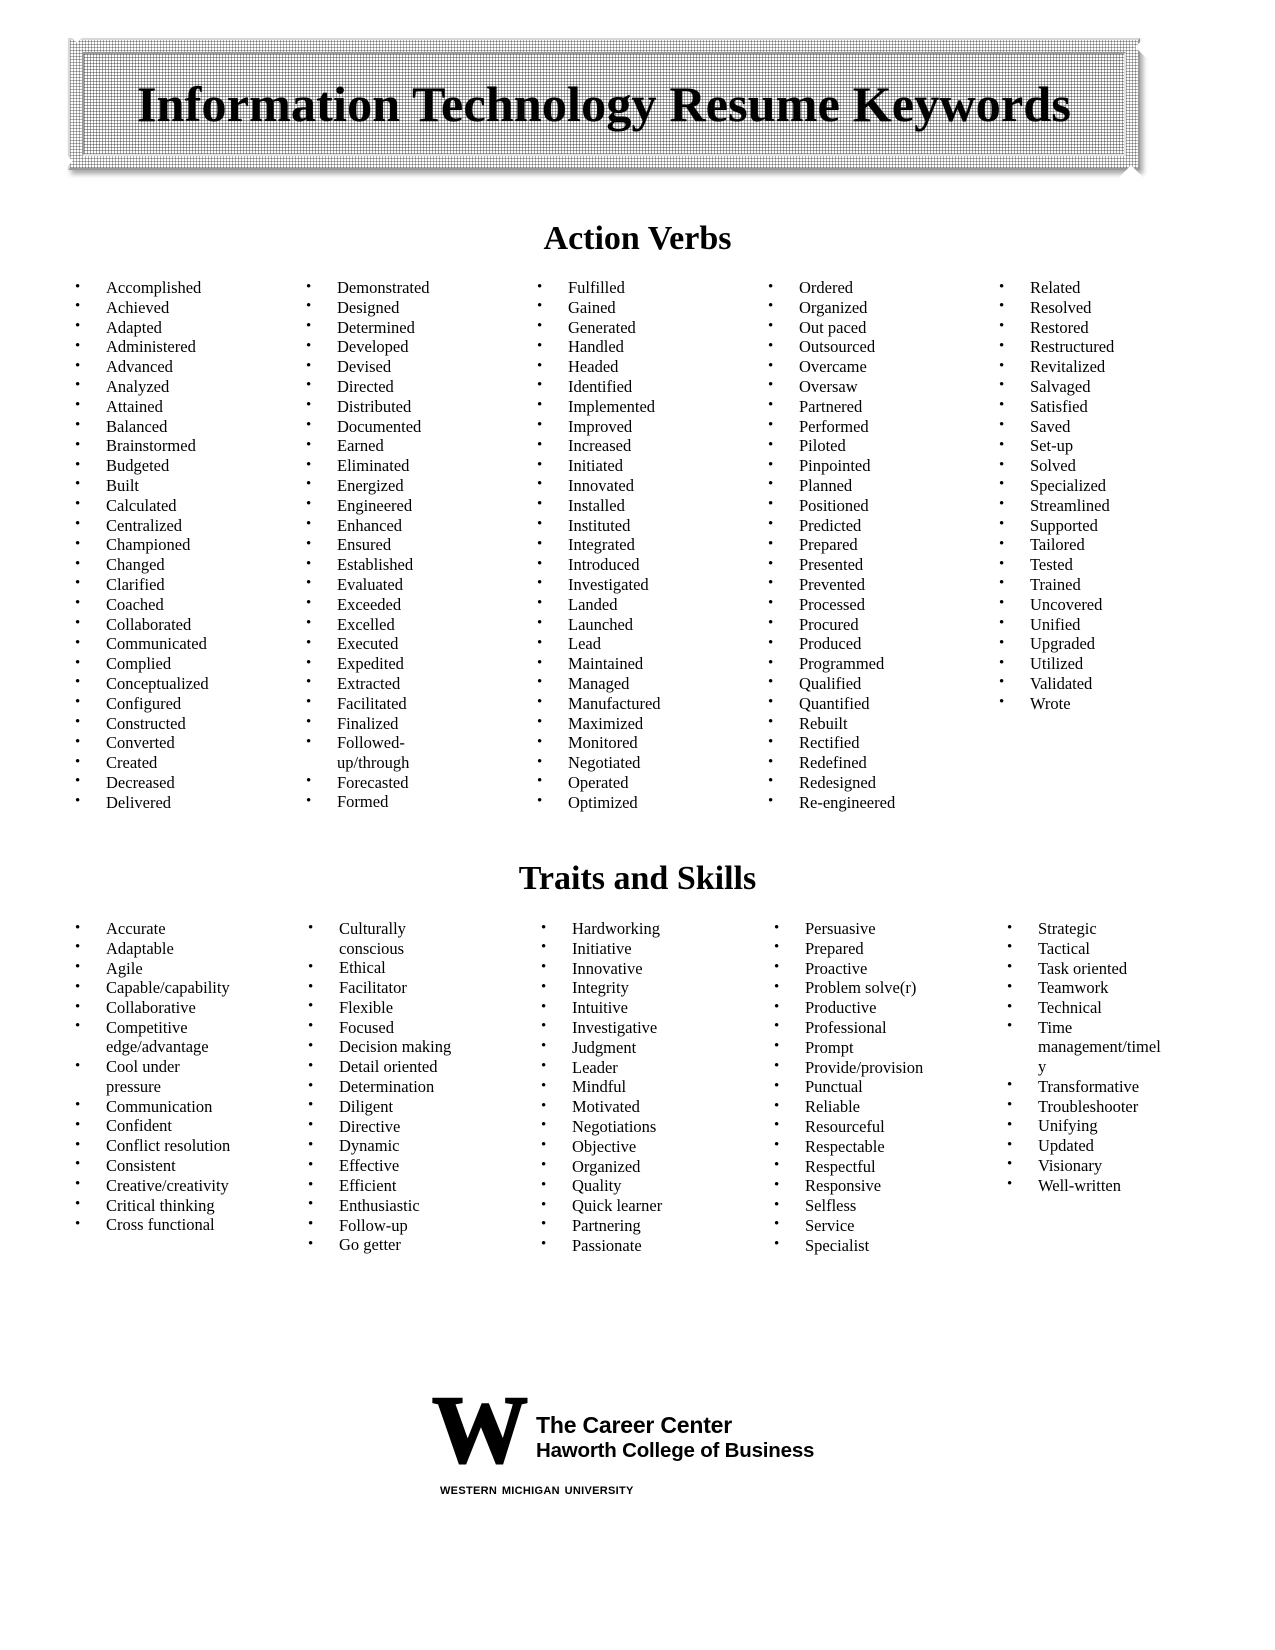  Describe the element at coordinates (1107, 505) in the screenshot. I see `keyword-item: Streamlined` at that location.